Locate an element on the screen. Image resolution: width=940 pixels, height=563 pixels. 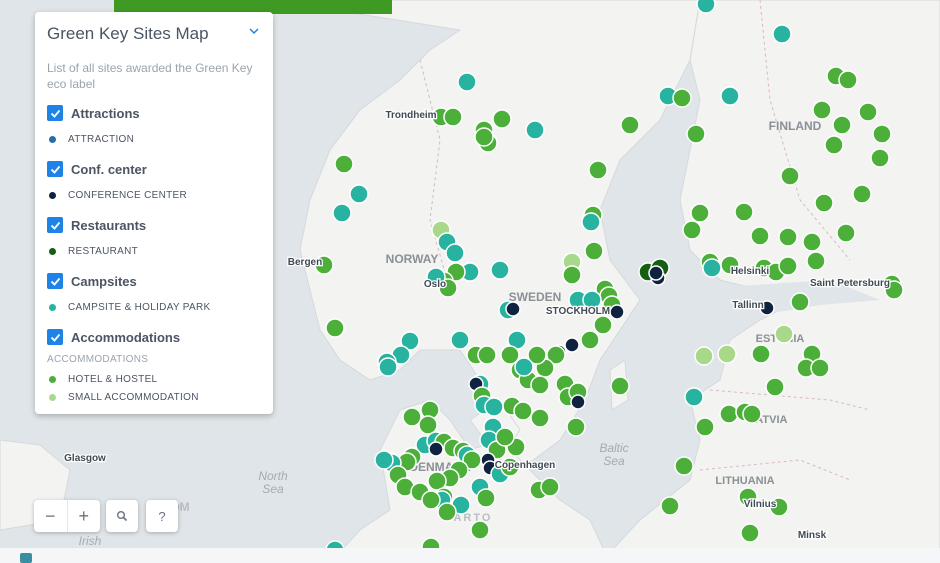
layer-toggle-3: Campsites is located at coordinates (154, 281).